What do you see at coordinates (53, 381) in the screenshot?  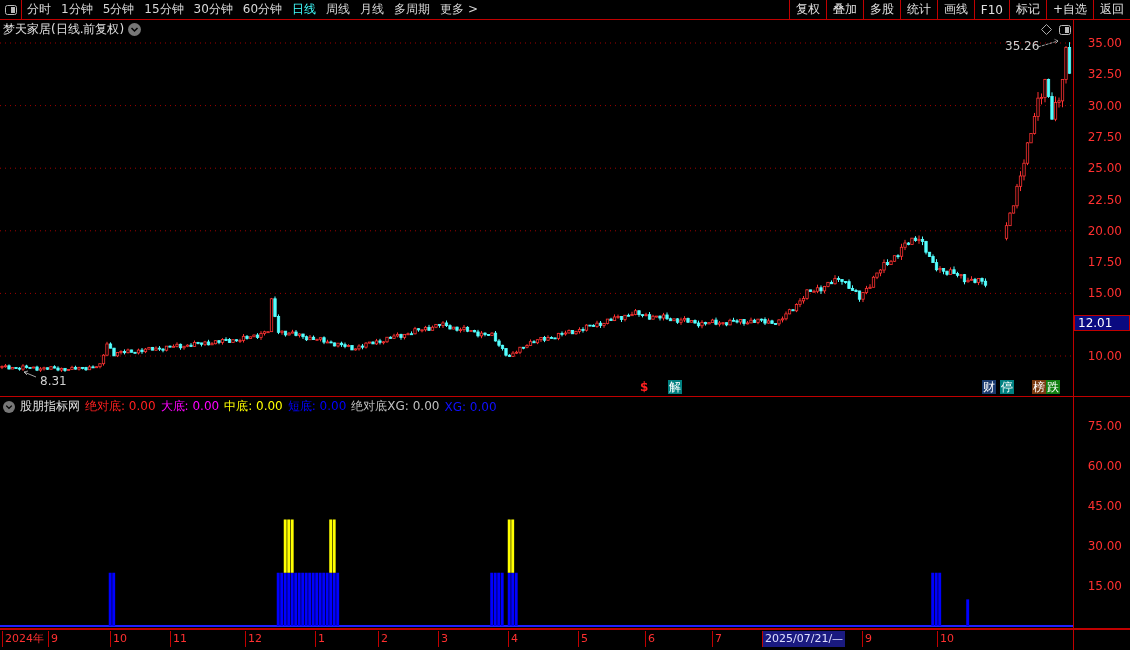 I see `low-price-label: 8.31` at bounding box center [53, 381].